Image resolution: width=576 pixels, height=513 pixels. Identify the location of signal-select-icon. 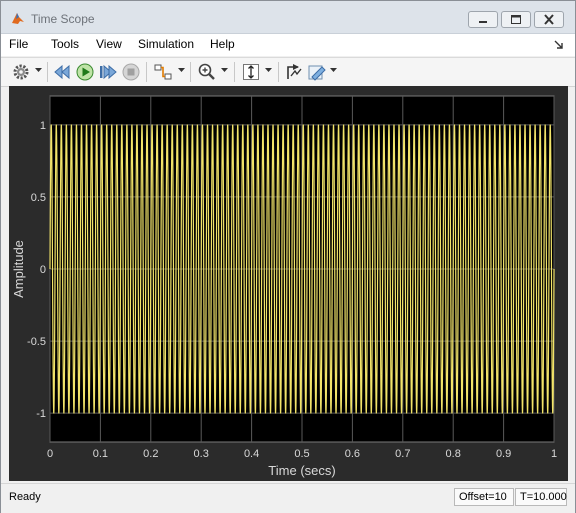
(163, 72).